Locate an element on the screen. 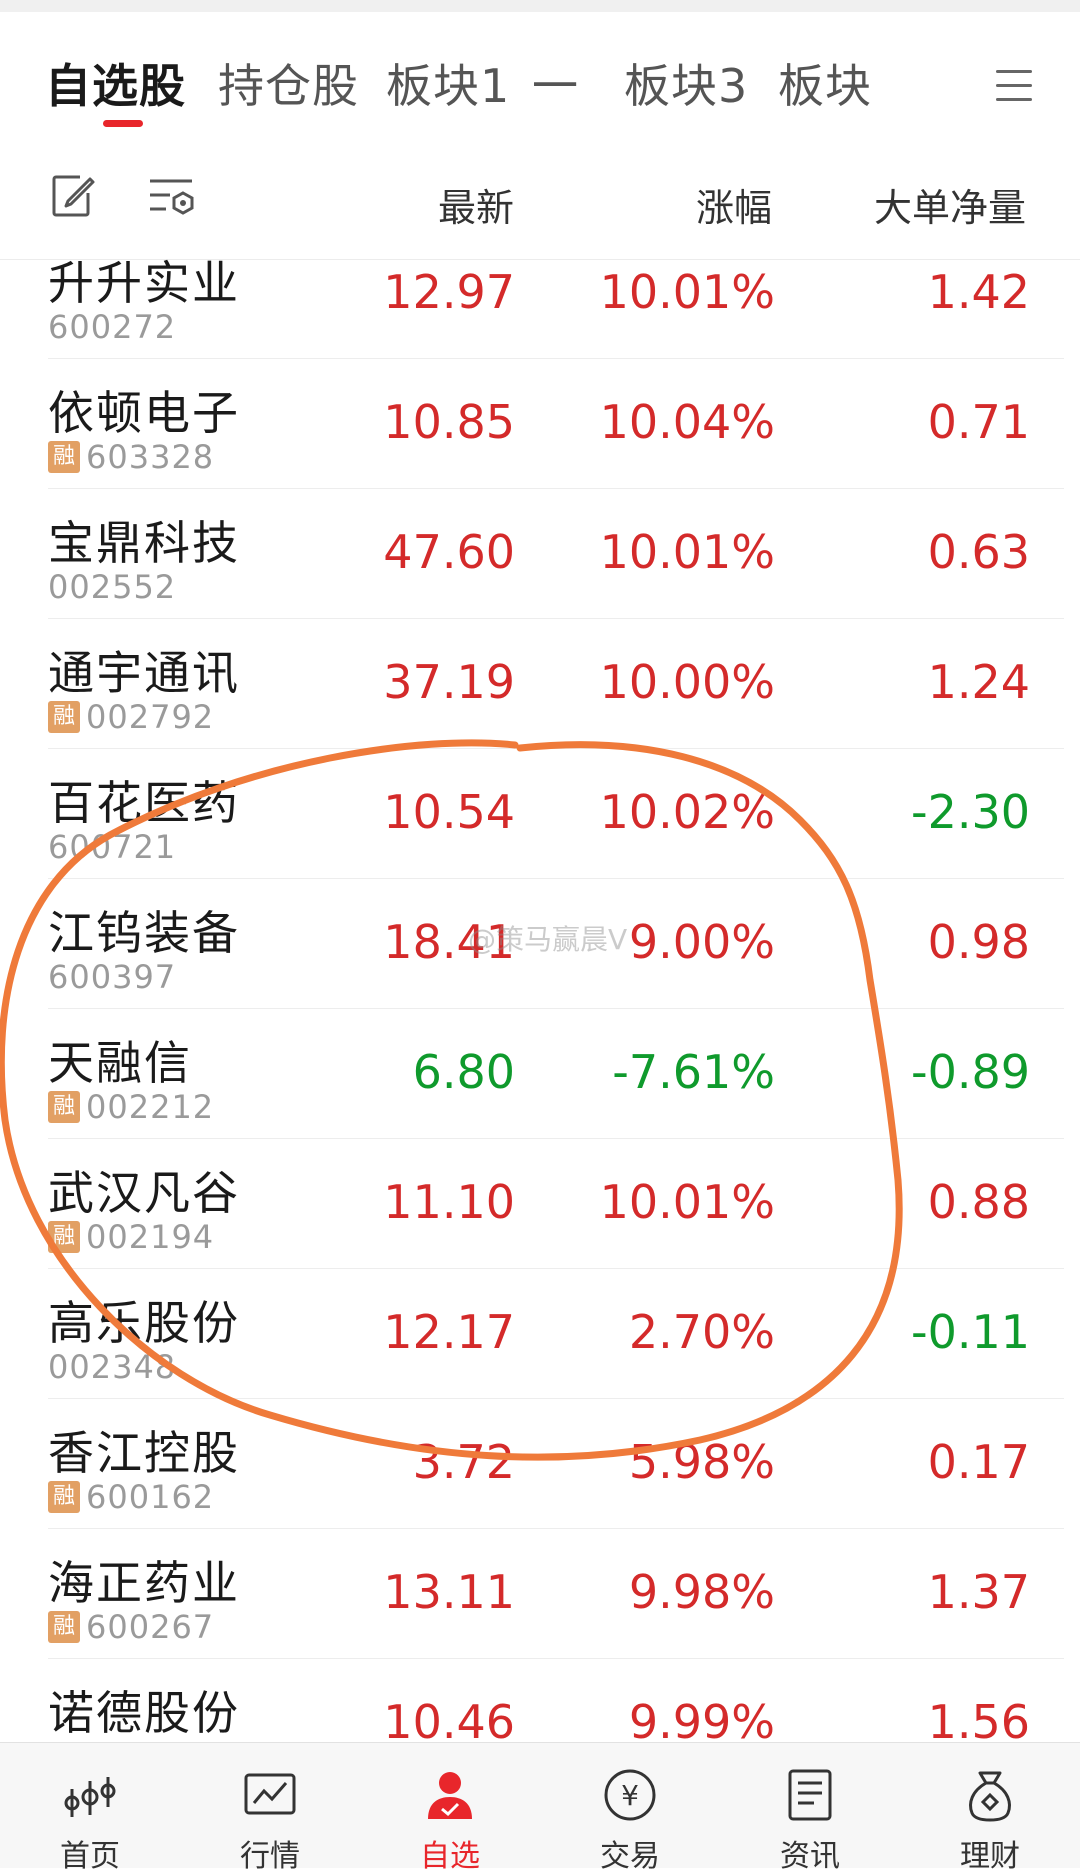  header-change: 涨幅 is located at coordinates (734, 204).